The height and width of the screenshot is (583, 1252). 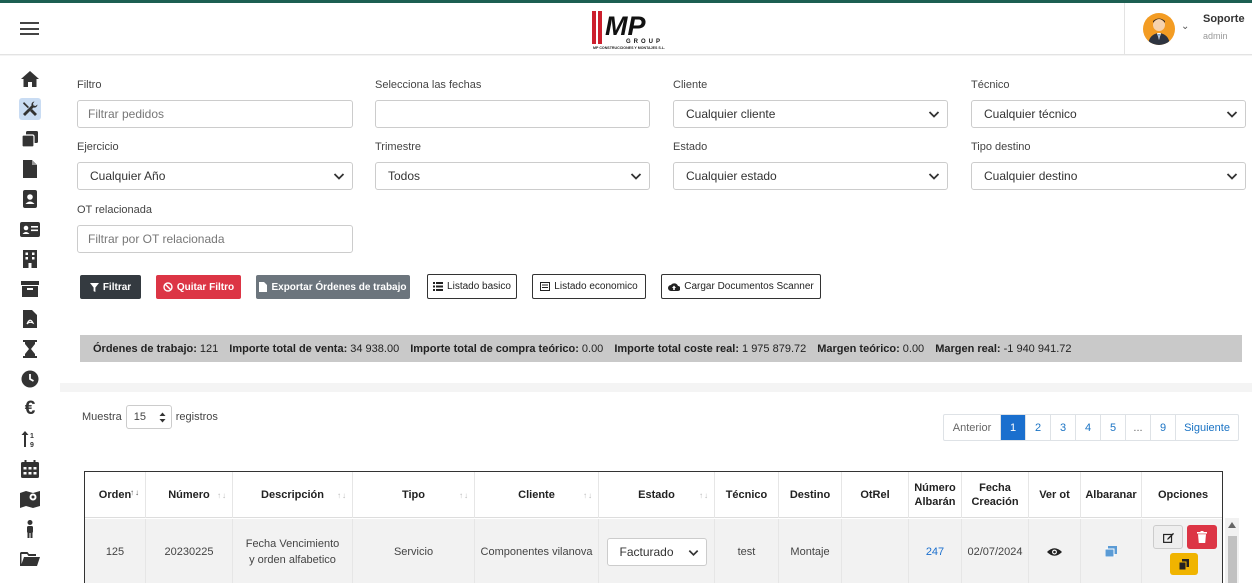 I want to click on table-vertical-scrollbar, so click(x=1232, y=550).